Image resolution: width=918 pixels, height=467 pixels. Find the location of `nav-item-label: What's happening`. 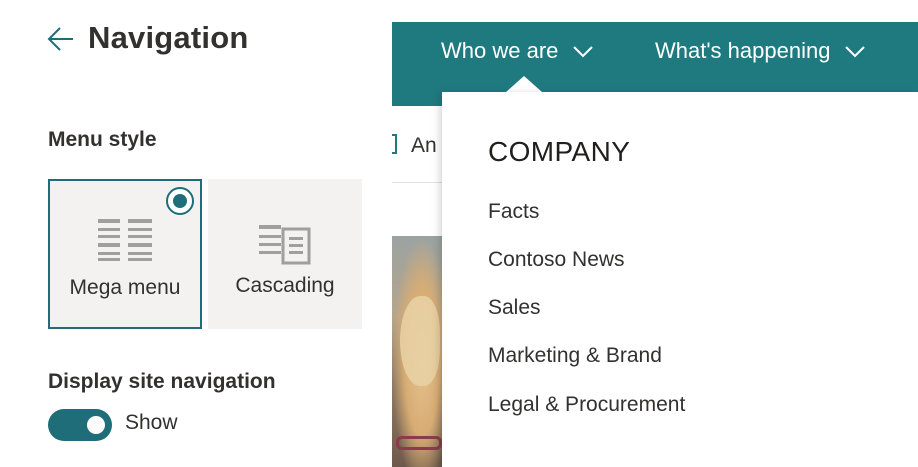

nav-item-label: What's happening is located at coordinates (743, 50).